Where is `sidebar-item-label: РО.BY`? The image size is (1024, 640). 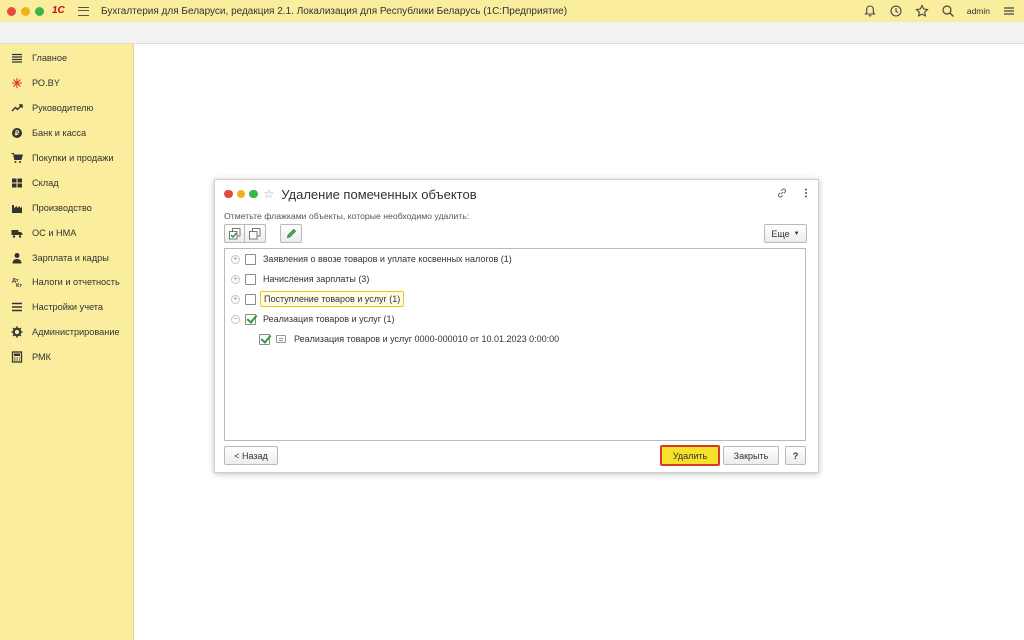 sidebar-item-label: РО.BY is located at coordinates (46, 83).